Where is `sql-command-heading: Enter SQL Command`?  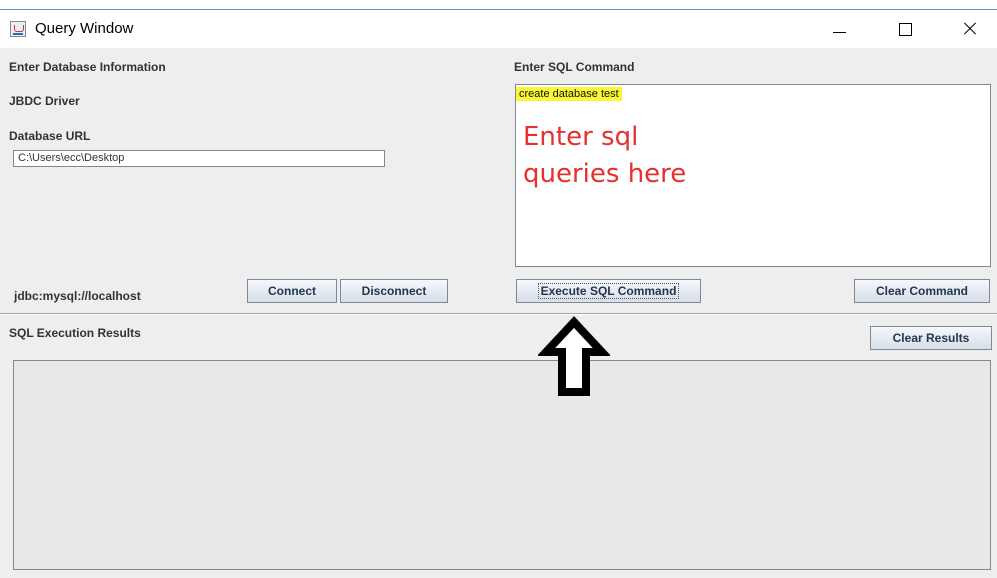
sql-command-heading: Enter SQL Command is located at coordinates (574, 67).